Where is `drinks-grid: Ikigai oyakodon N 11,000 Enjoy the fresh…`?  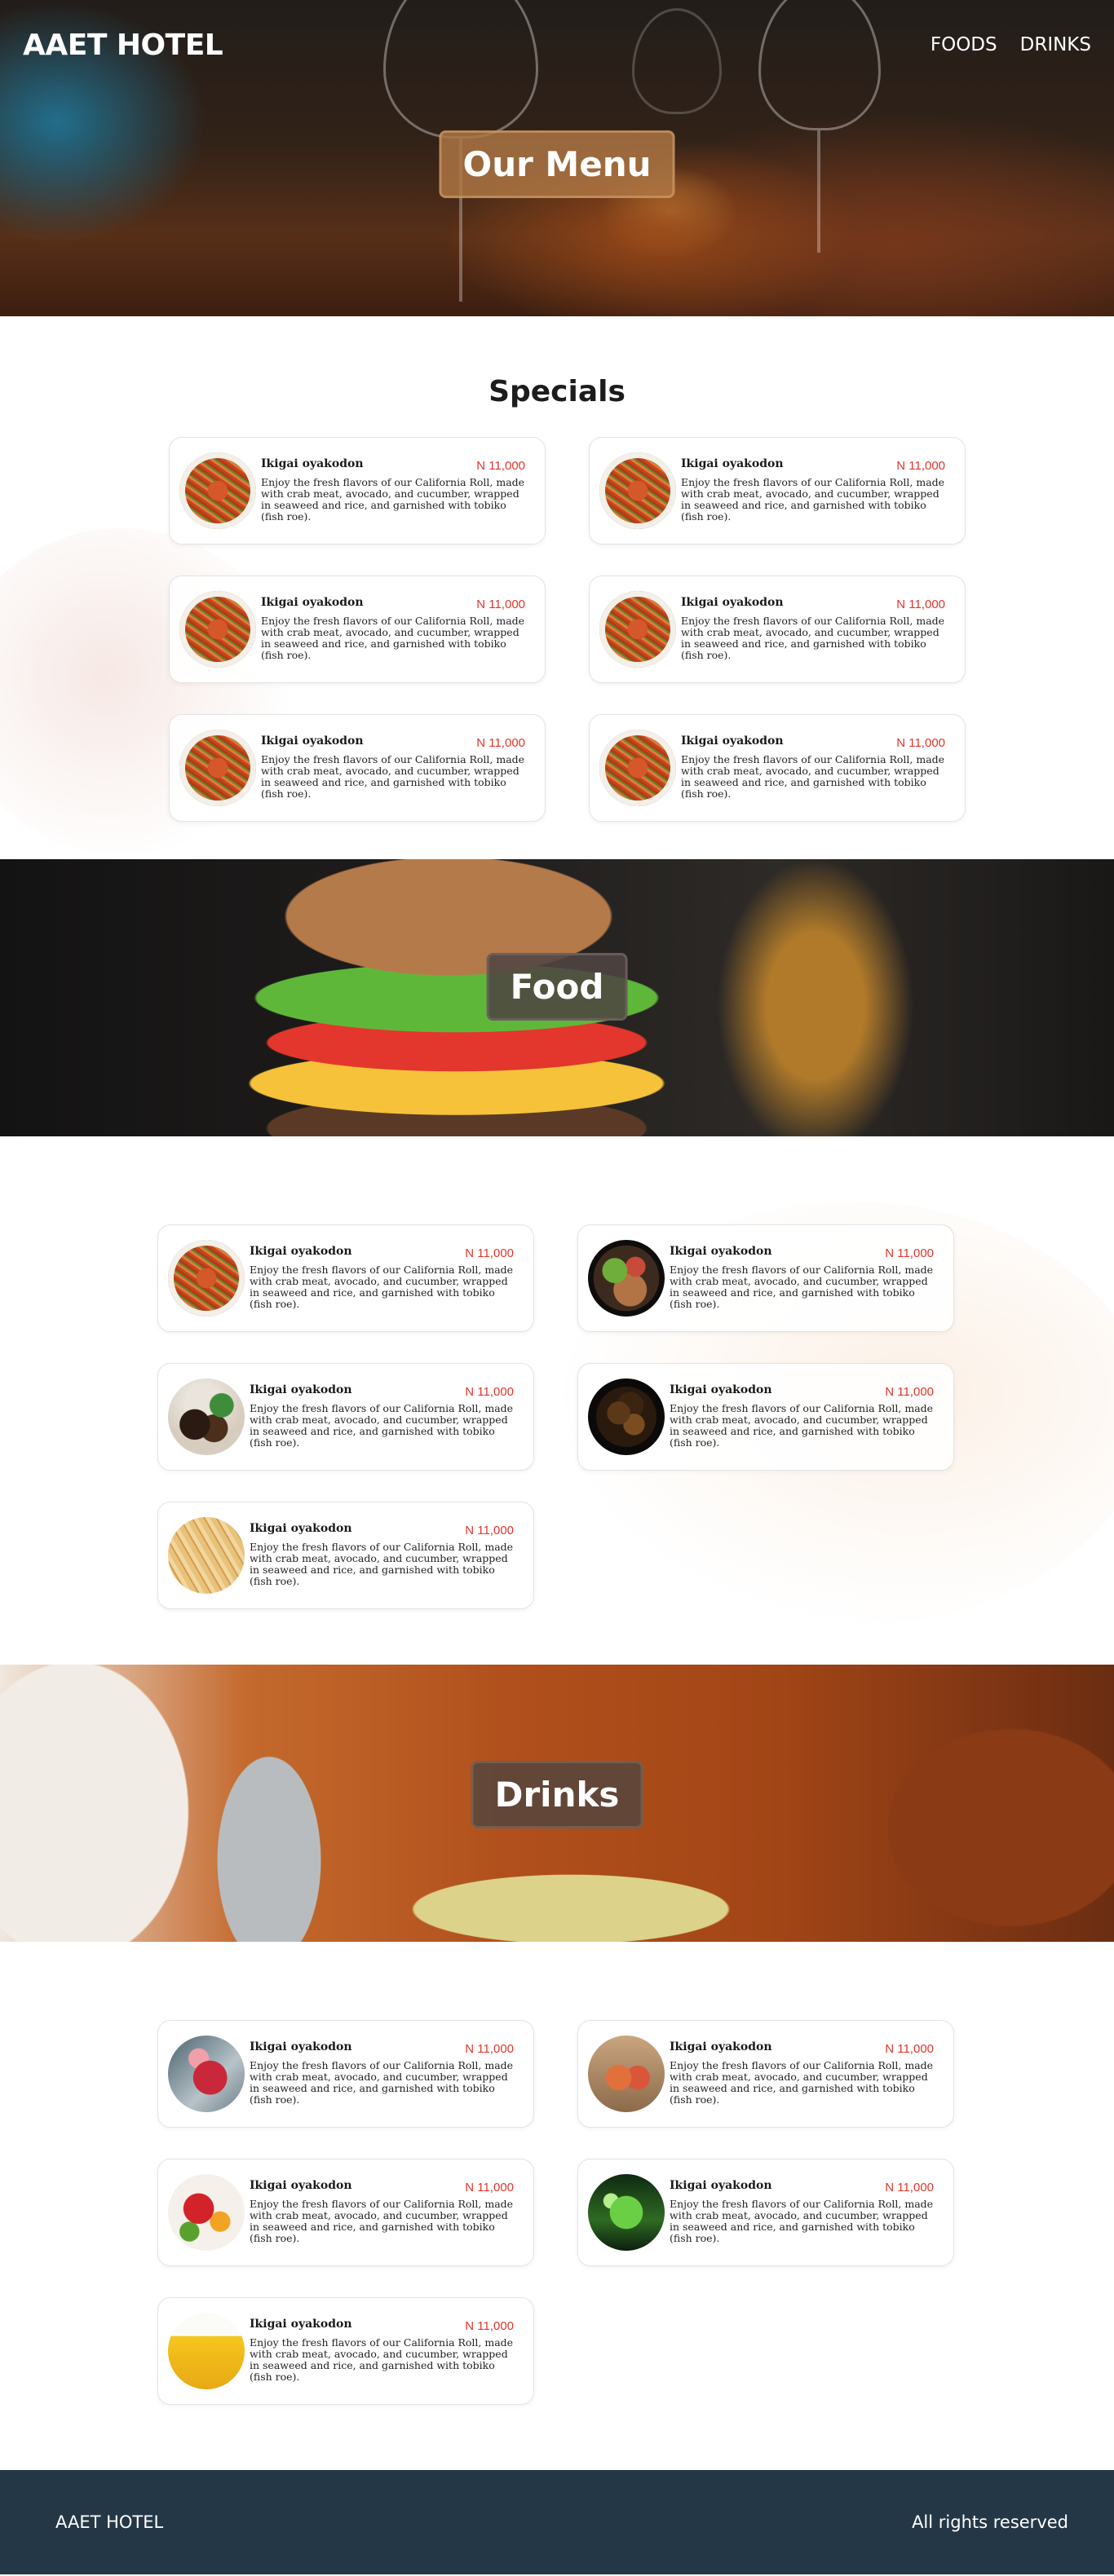
drinks-grid: Ikigai oyakodon N 11,000 Enjoy the fresh… is located at coordinates (555, 2212).